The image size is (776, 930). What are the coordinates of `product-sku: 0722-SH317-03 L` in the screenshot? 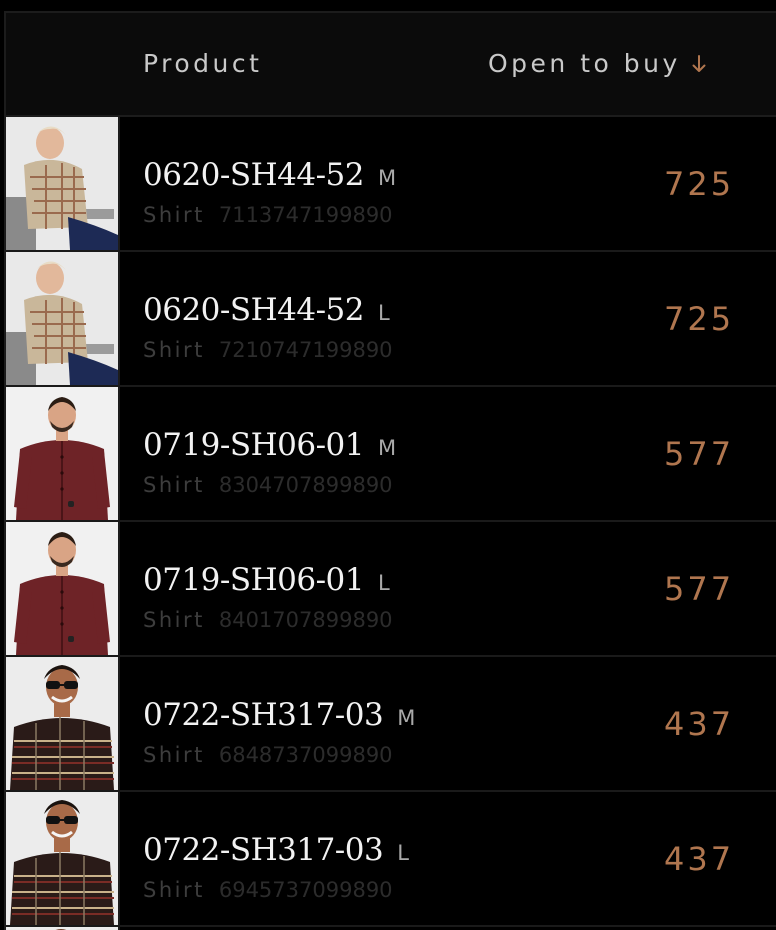 It's located at (276, 850).